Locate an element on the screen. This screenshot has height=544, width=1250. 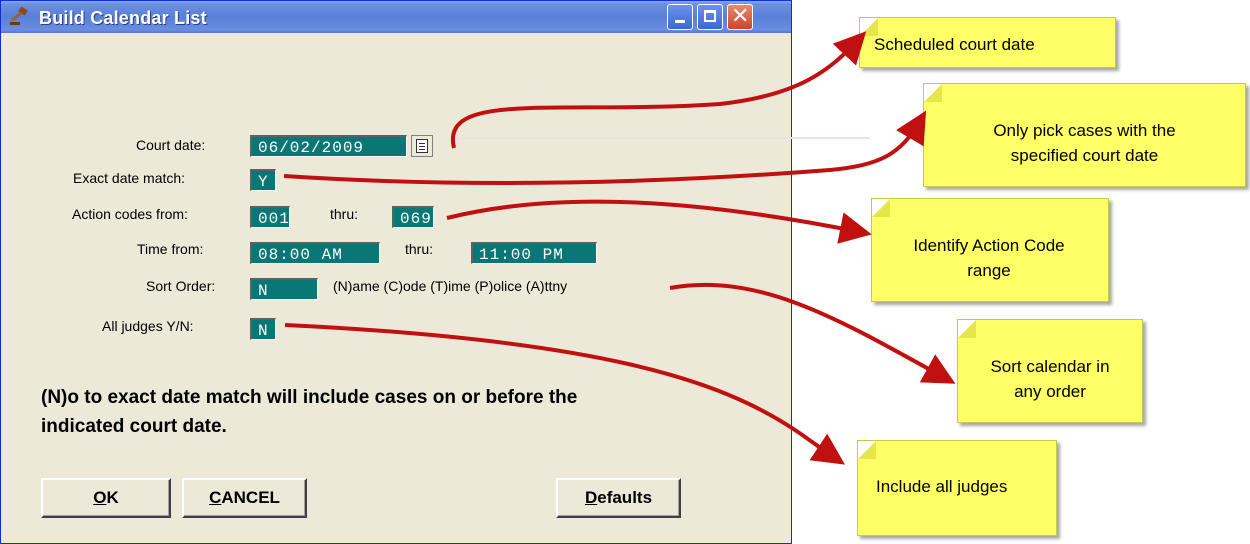
arrow-to-sort is located at coordinates (812, 333).